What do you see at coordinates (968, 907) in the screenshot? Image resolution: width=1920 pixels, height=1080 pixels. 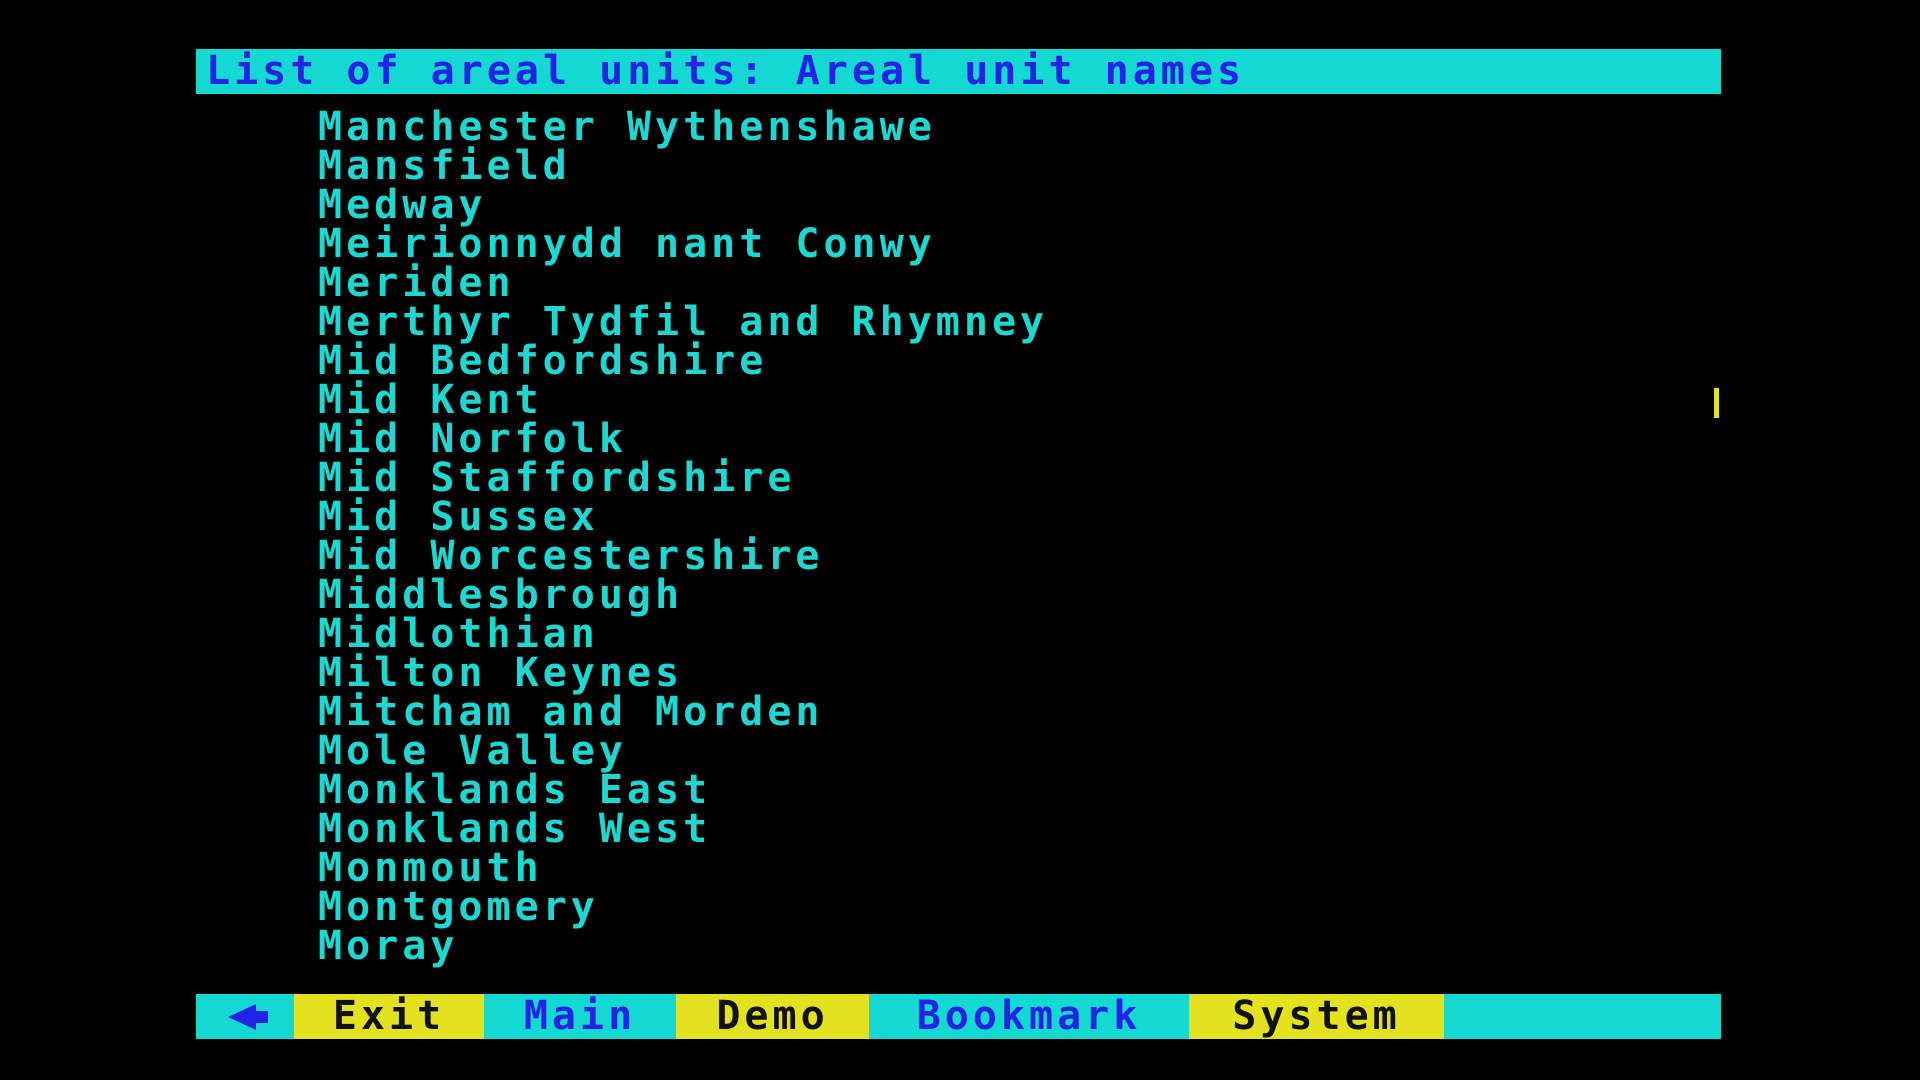 I see `list-item: Montgomery` at bounding box center [968, 907].